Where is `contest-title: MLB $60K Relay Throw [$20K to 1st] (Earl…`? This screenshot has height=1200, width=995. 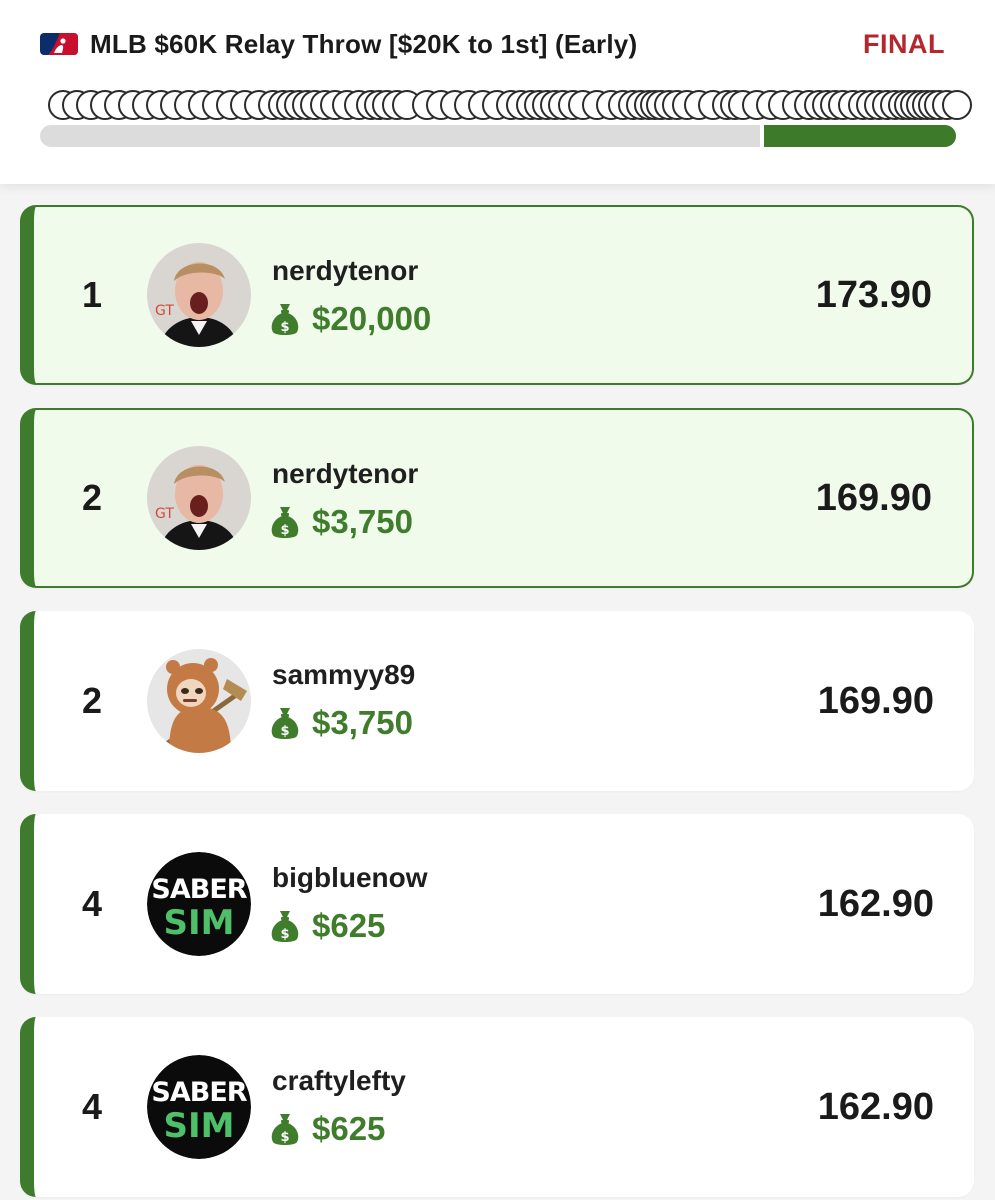
contest-title: MLB $60K Relay Throw [$20K to 1st] (Earl… is located at coordinates (364, 43).